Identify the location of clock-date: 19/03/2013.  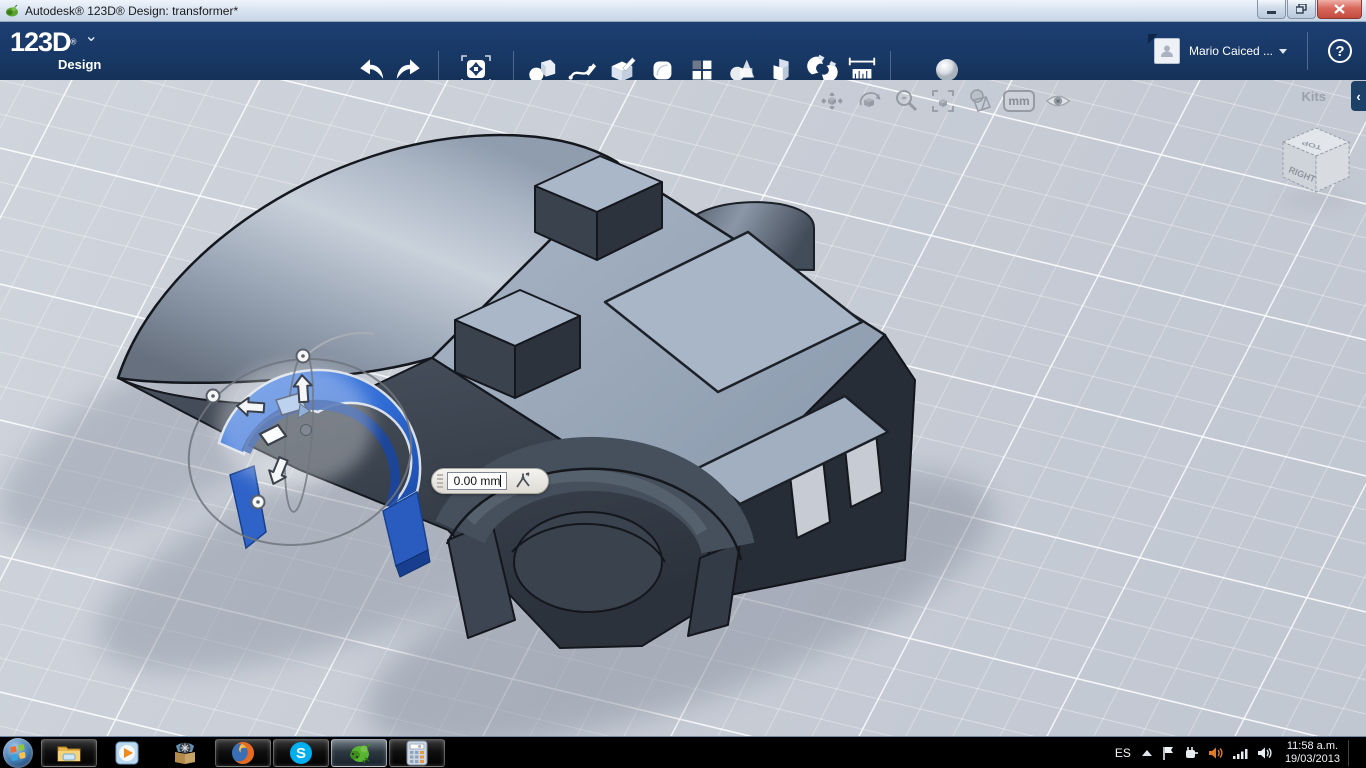
(1312, 759).